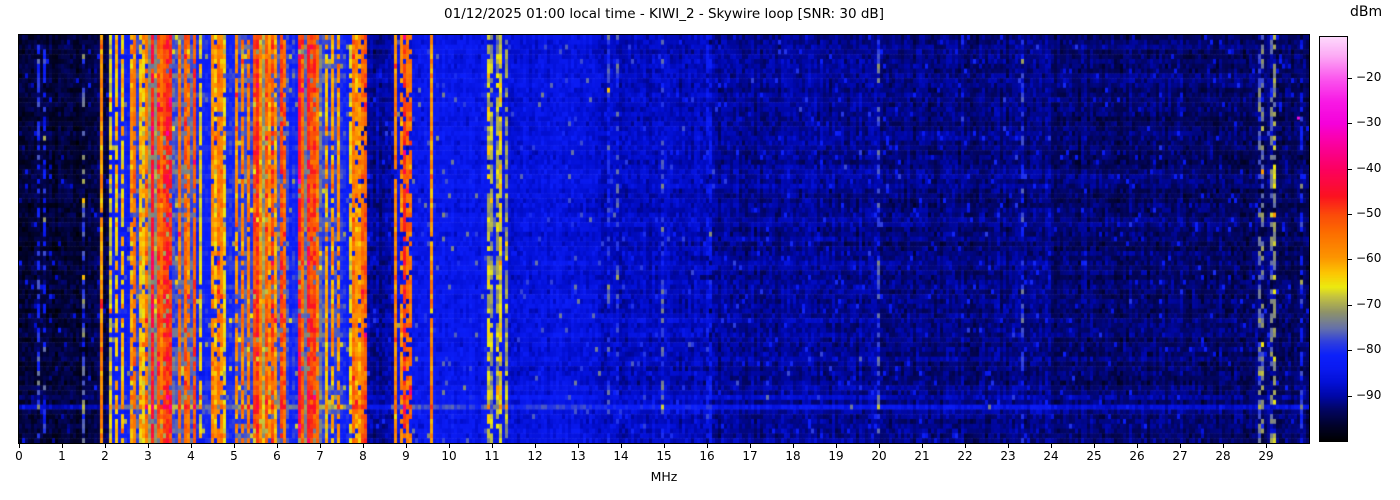  I want to click on colorbar-tick-label: −90, so click(1369, 394).